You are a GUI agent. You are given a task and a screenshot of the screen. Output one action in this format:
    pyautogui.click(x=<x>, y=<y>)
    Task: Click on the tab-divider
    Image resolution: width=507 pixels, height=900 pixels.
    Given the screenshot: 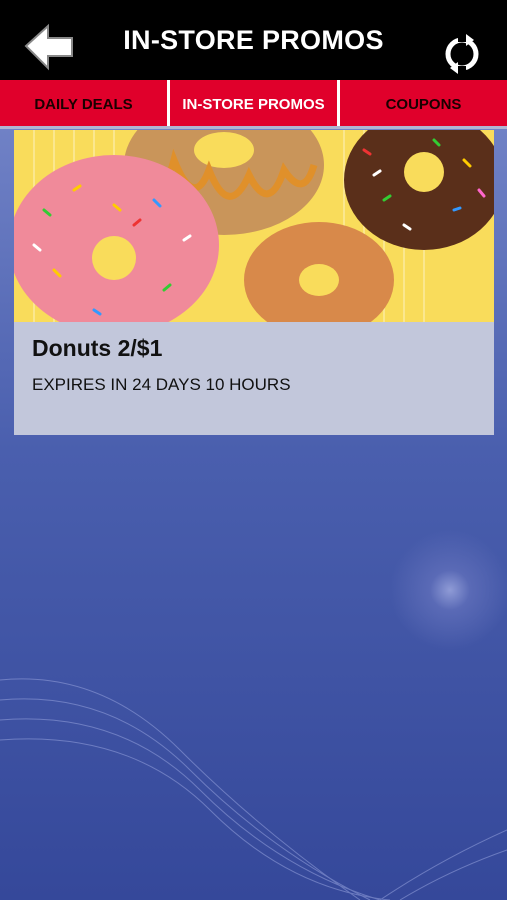 What is the action you would take?
    pyautogui.click(x=253, y=127)
    